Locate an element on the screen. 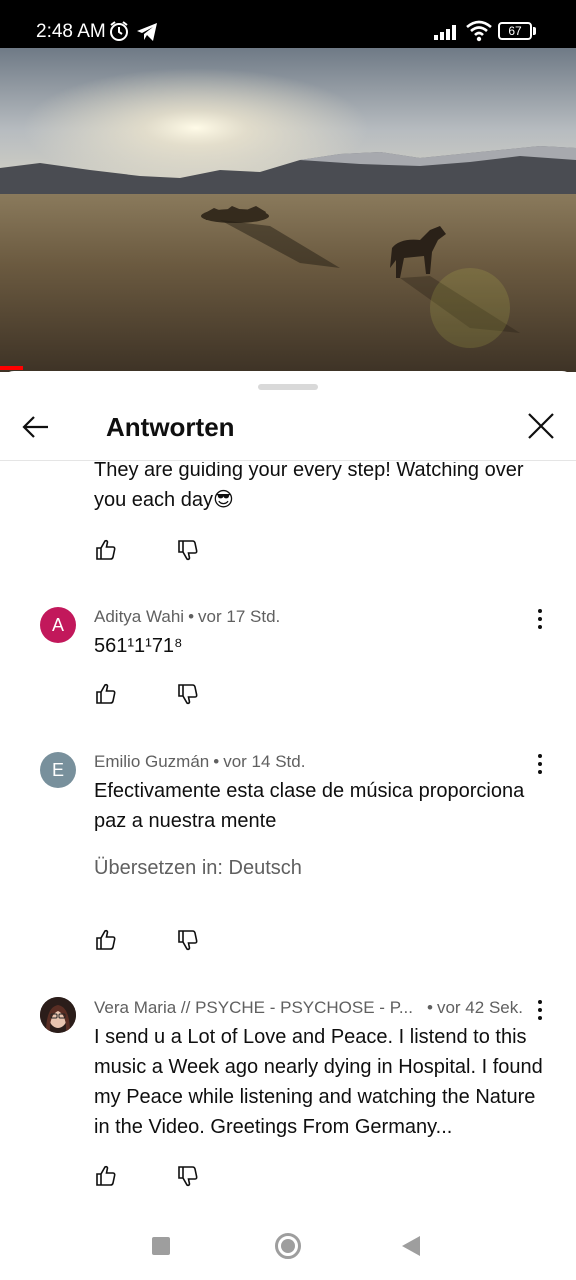 The height and width of the screenshot is (1280, 576). signal-icon is located at coordinates (445, 32).